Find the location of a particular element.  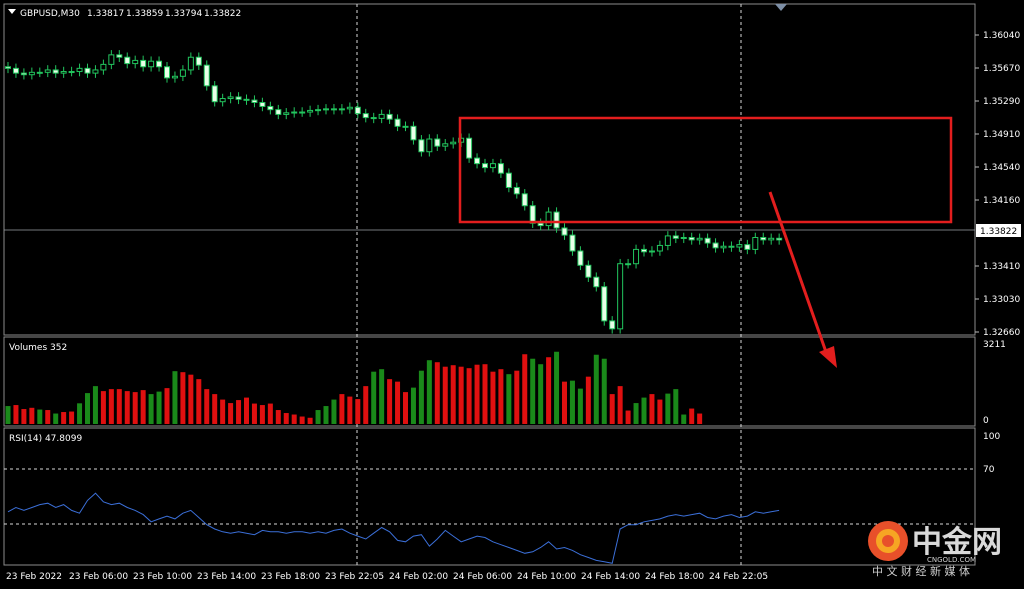

price-tick: 1.34910 is located at coordinates (1001, 135).